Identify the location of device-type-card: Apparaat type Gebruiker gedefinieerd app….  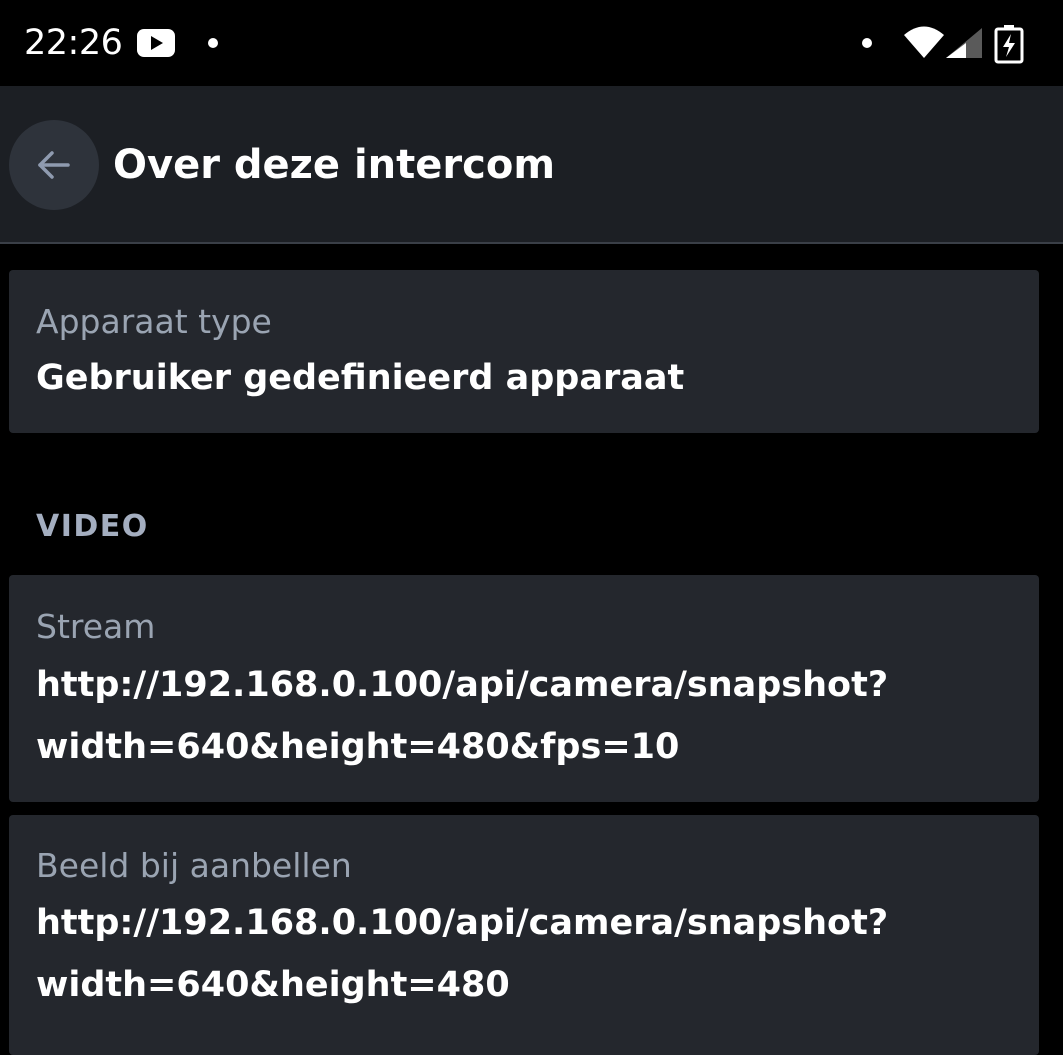
(524, 351).